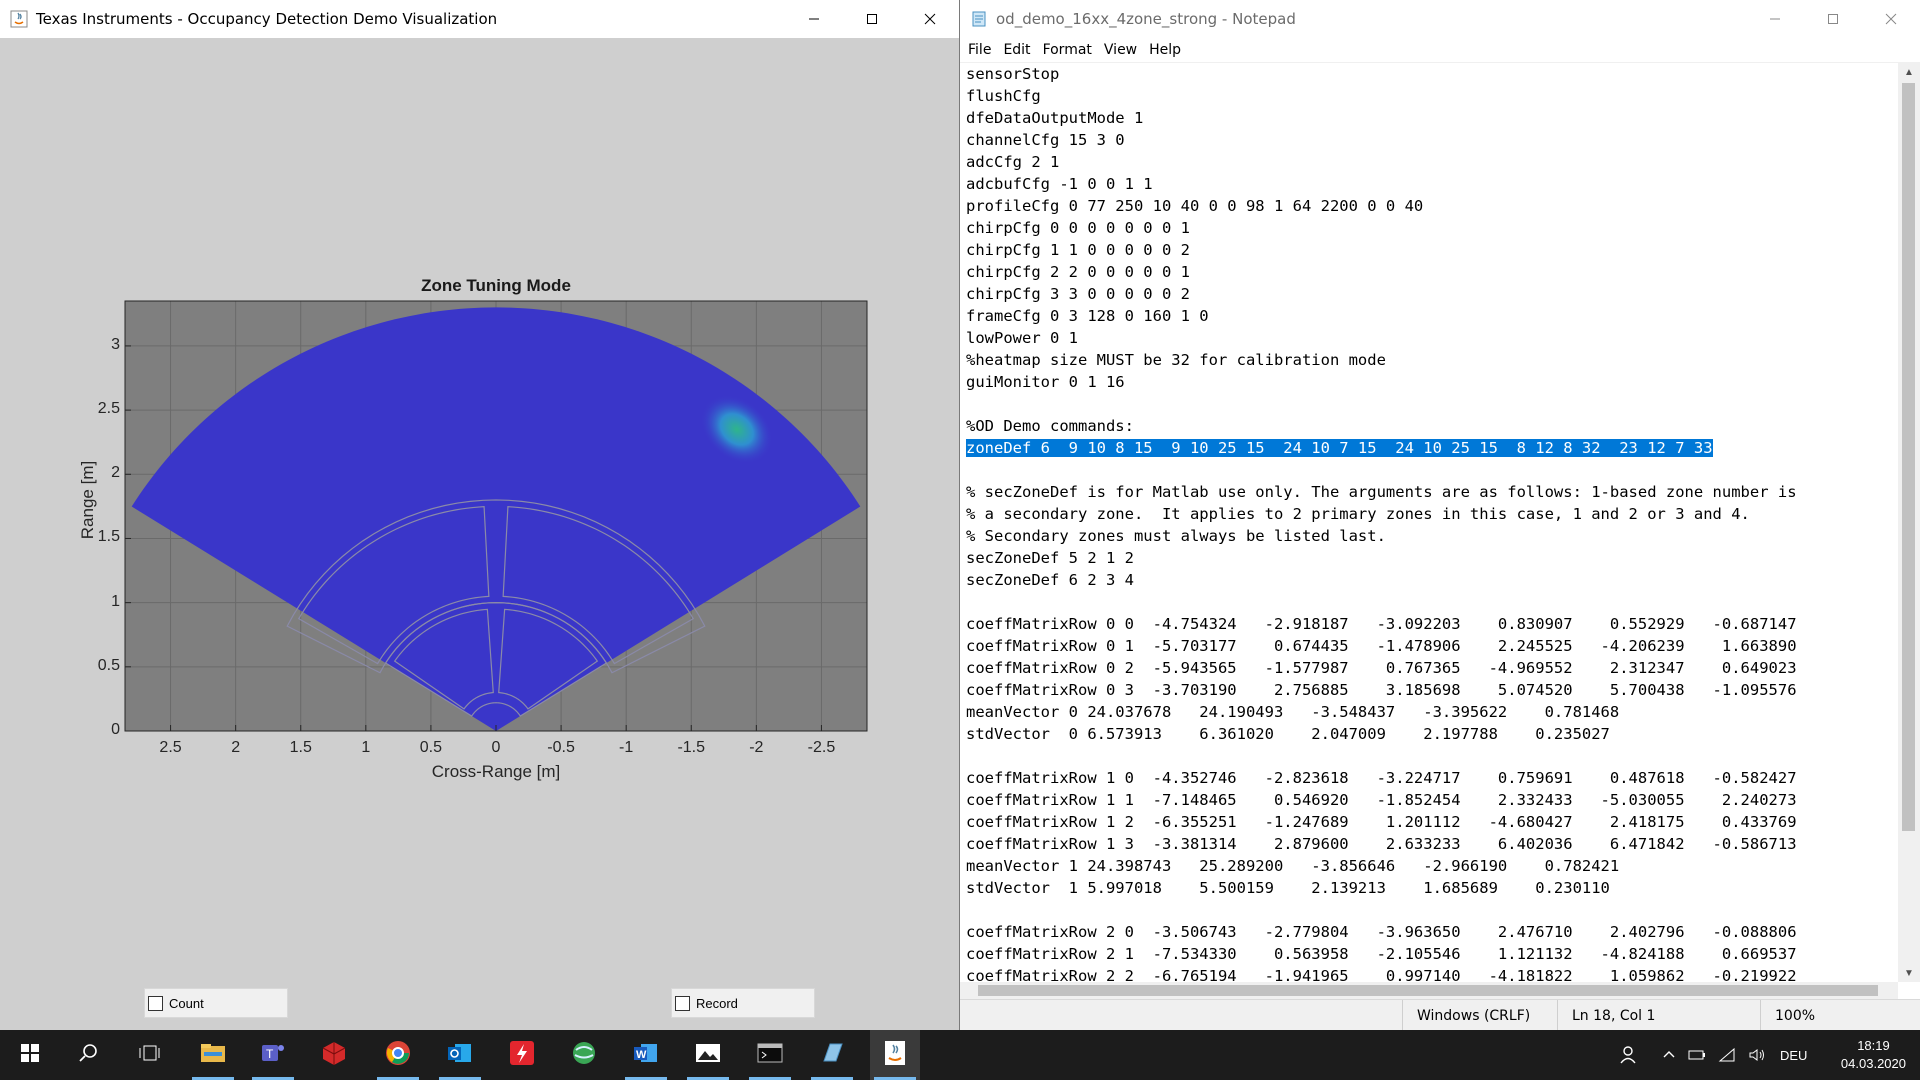 Image resolution: width=1920 pixels, height=1080 pixels. I want to click on notepad-maximize-button, so click(1833, 19).